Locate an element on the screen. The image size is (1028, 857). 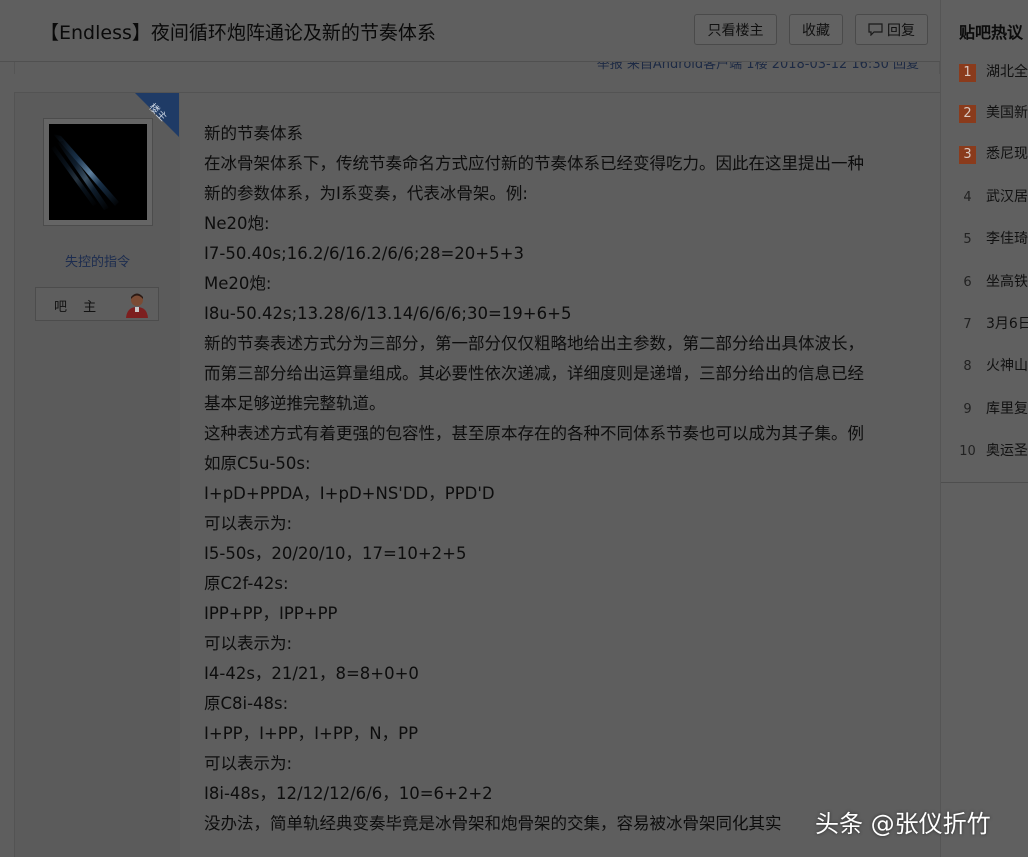
post-line: 如原C5u-50s: is located at coordinates (257, 463).